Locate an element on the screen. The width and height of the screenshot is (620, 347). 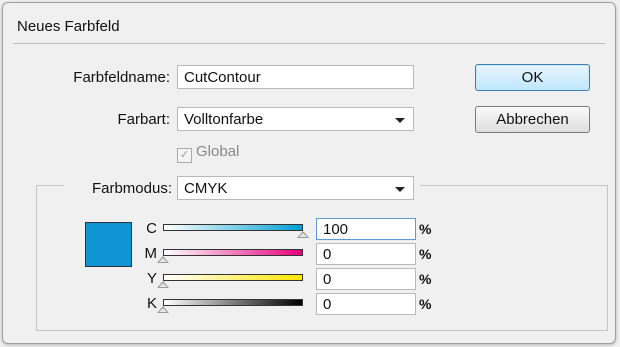
value-input-k: 0 is located at coordinates (366, 304).